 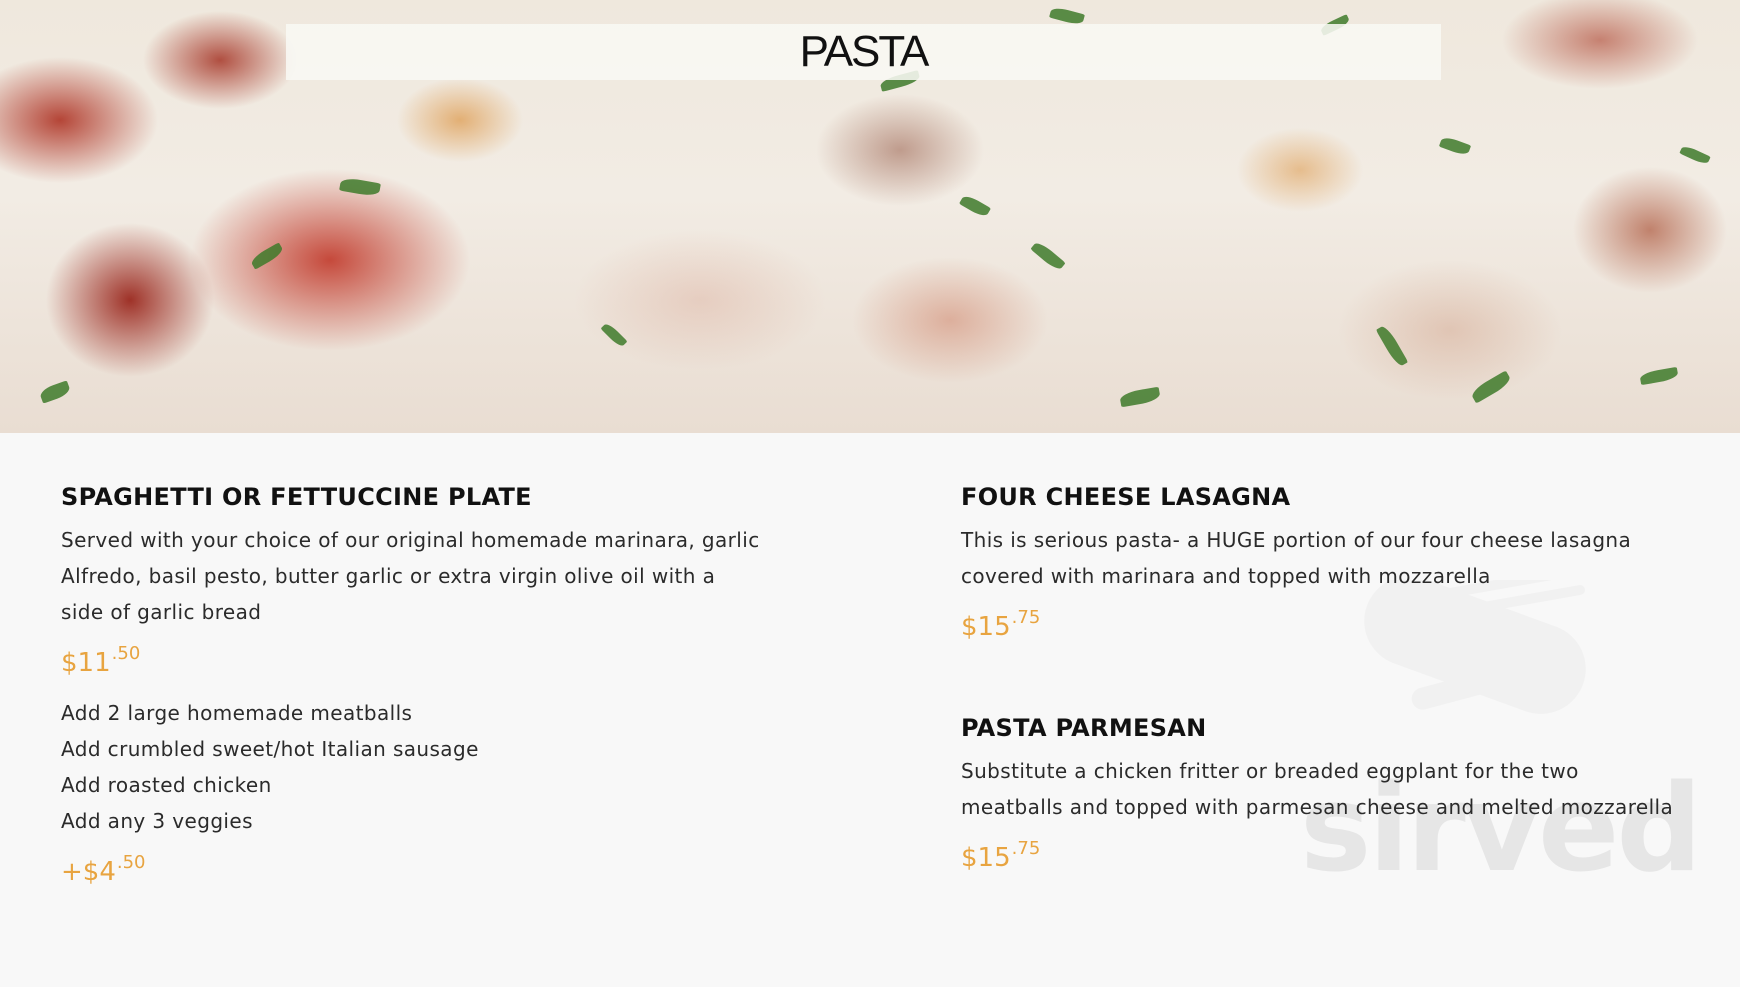 What do you see at coordinates (237, 713) in the screenshot?
I see `addon-item: Add 2 large homemade meatballs` at bounding box center [237, 713].